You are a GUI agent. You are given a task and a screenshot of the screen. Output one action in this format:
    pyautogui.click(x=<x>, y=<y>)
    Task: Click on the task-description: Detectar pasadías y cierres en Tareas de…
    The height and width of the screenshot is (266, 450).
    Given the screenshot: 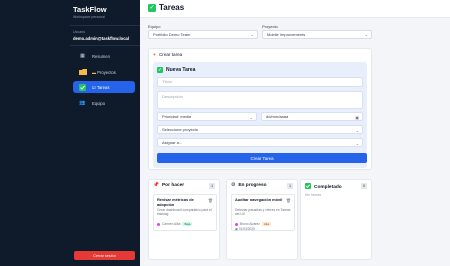 What is the action you would take?
    pyautogui.click(x=263, y=212)
    